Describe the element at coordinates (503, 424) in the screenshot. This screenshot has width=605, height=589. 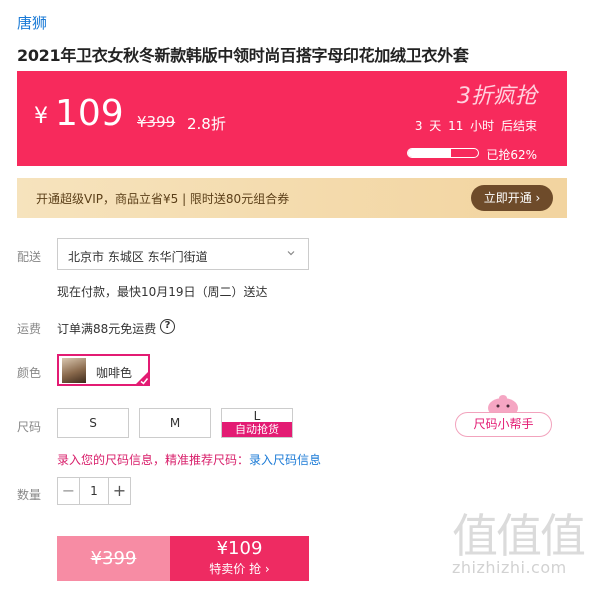
I see `size-helper-button: 尺码小帮手` at that location.